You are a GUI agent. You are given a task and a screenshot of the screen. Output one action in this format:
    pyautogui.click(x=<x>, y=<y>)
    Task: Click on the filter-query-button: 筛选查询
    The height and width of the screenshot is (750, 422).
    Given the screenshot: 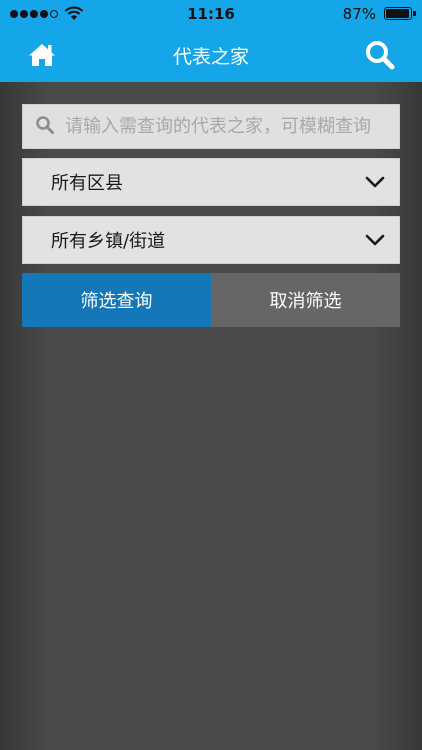 What is the action you would take?
    pyautogui.click(x=116, y=300)
    